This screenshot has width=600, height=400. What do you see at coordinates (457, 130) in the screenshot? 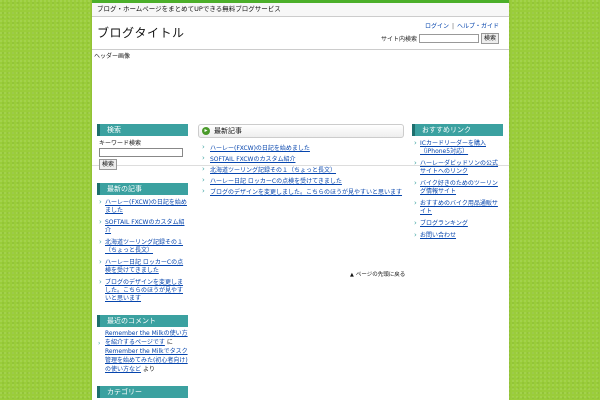
I see `links-box-title: おすすめリンク` at bounding box center [457, 130].